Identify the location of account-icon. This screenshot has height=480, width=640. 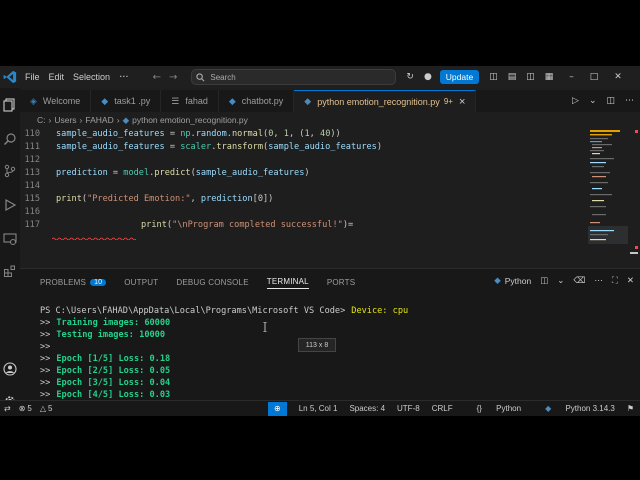
(10, 369).